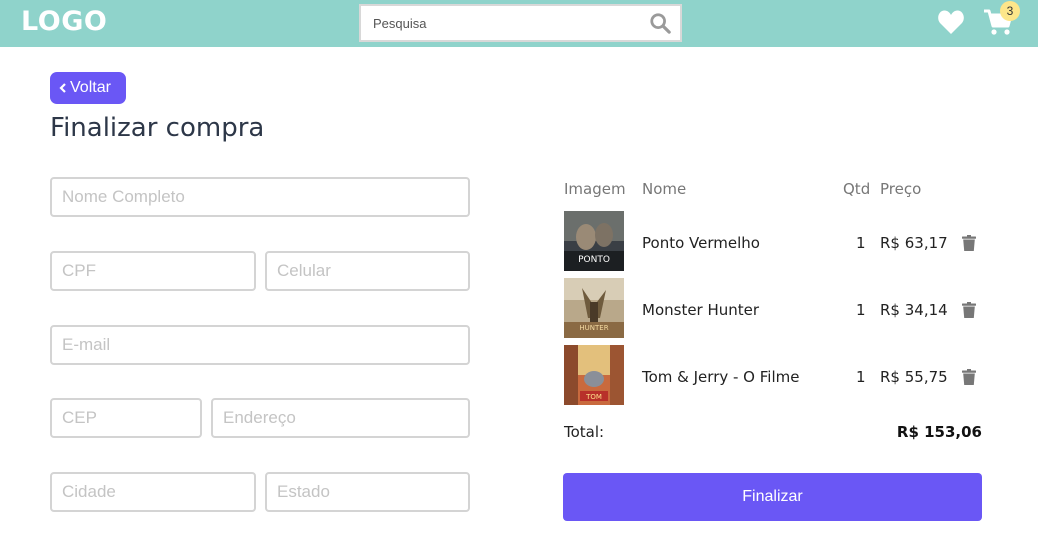 Image resolution: width=1038 pixels, height=553 pixels. Describe the element at coordinates (901, 189) in the screenshot. I see `column-header-price: Preço` at that location.